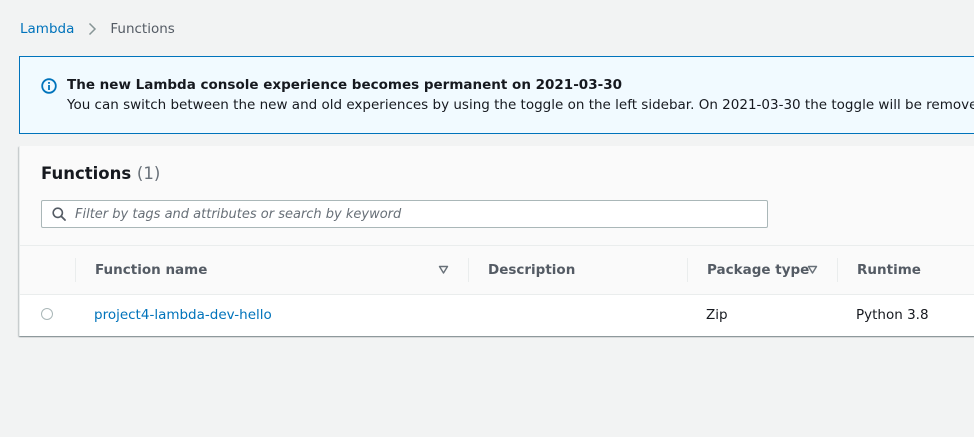 Image resolution: width=974 pixels, height=437 pixels. I want to click on breadcrumb-current: Functions, so click(142, 29).